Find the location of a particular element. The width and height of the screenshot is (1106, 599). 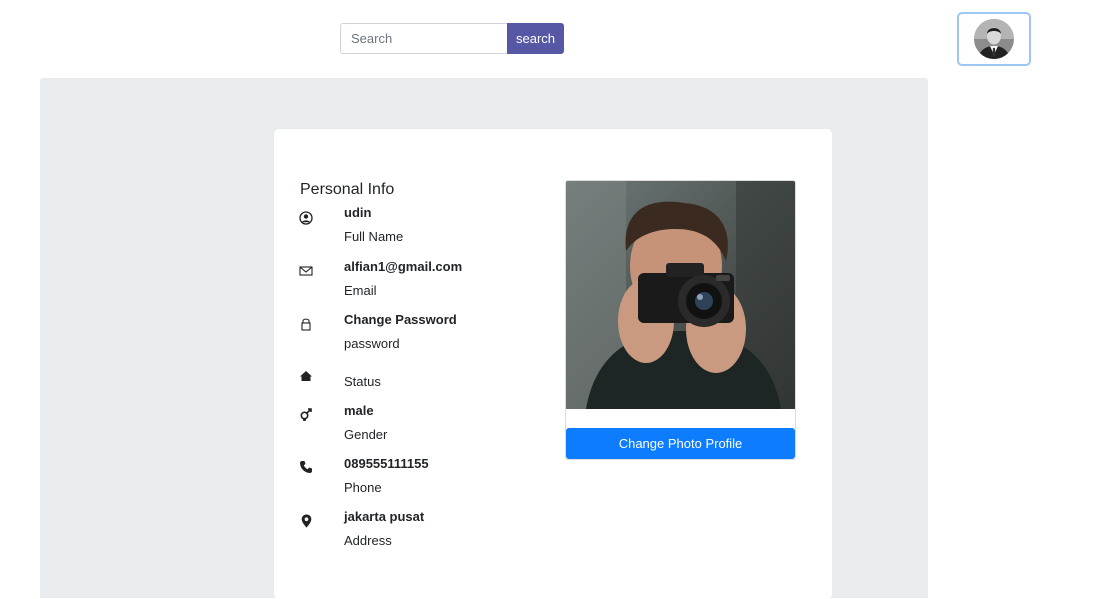

search-input is located at coordinates (423, 38).